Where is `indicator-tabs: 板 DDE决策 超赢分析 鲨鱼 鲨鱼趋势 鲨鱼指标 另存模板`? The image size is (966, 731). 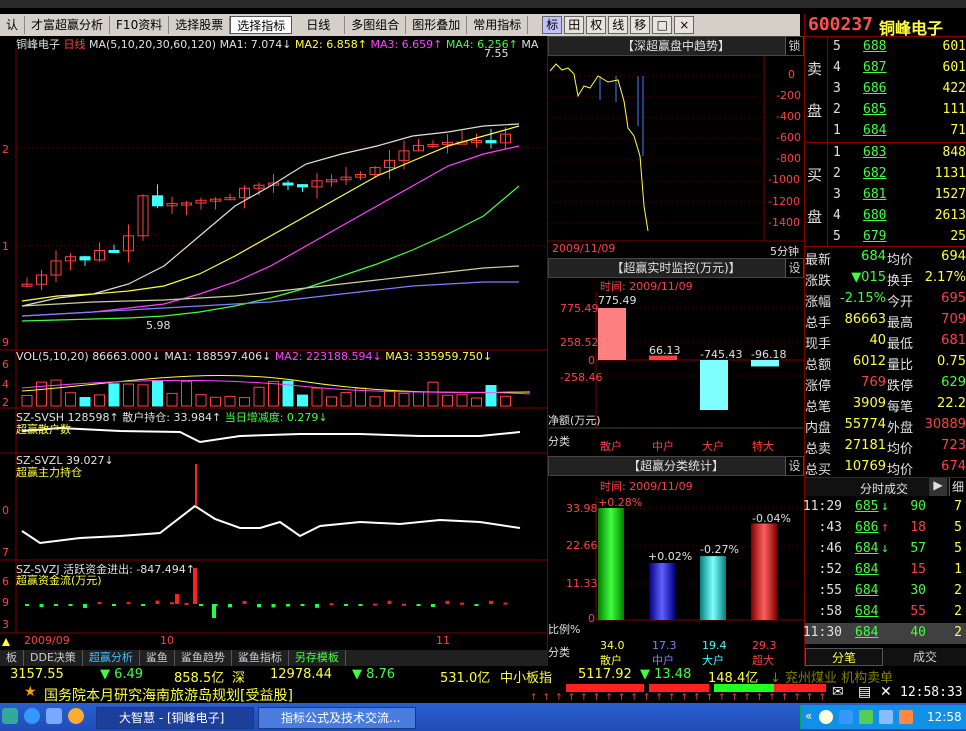
indicator-tabs: 板 DDE决策 超赢分析 鲨鱼 鲨鱼趋势 鲨鱼指标 另存模板 is located at coordinates (274, 658).